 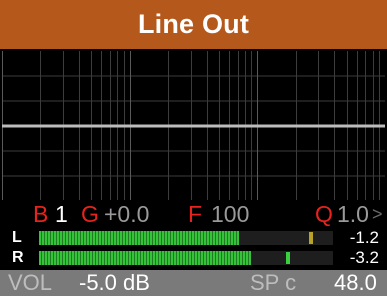 What do you see at coordinates (193, 283) in the screenshot?
I see `bottom-status-bar: VOL -5.0 dB SP c 48.0` at bounding box center [193, 283].